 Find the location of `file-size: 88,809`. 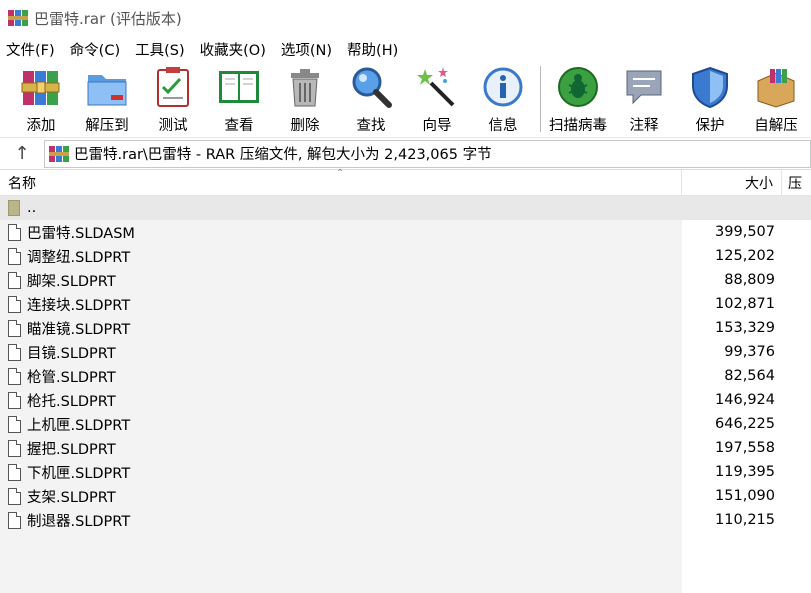

file-size: 88,809 is located at coordinates (749, 280).